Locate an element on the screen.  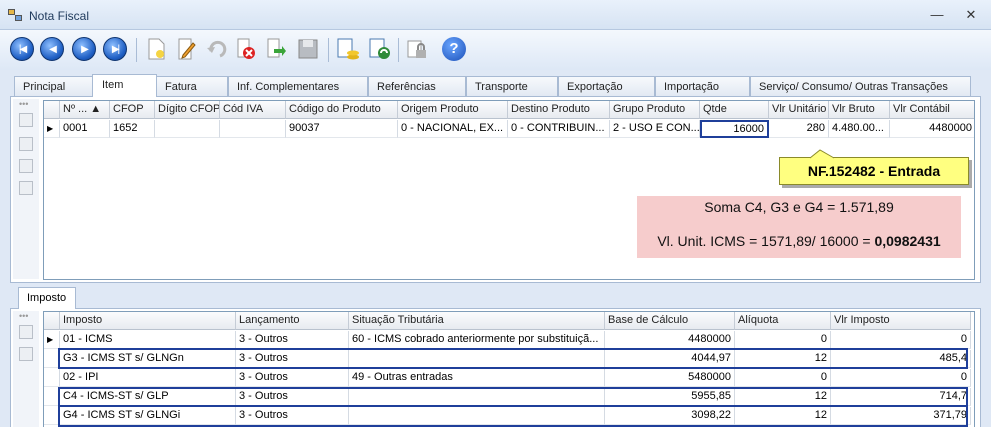
undo-icon is located at coordinates (216, 49).